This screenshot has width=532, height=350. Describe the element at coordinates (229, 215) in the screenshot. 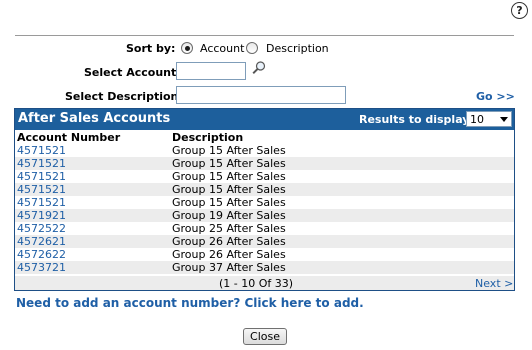

I see `description-cell: Group 19 After Sales` at that location.